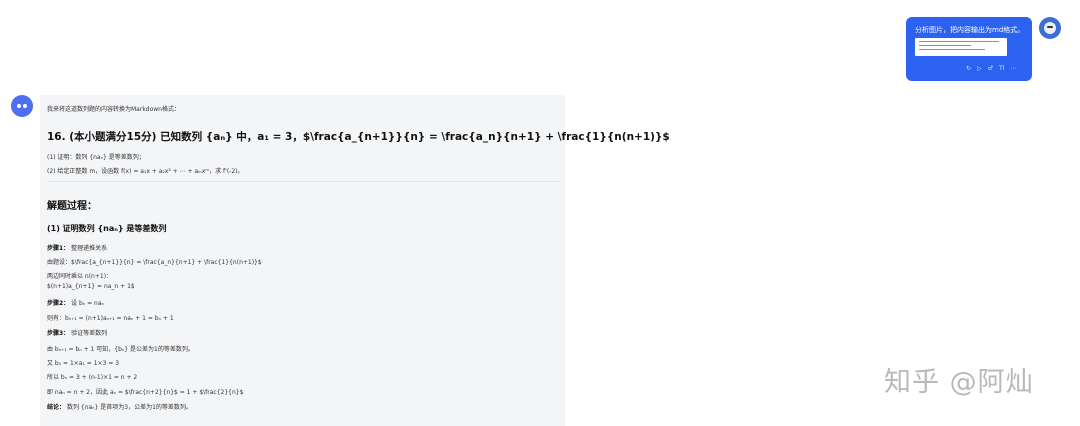 Image resolution: width=1080 pixels, height=426 pixels. What do you see at coordinates (1013, 68) in the screenshot?
I see `more-icon: ⋯` at bounding box center [1013, 68].